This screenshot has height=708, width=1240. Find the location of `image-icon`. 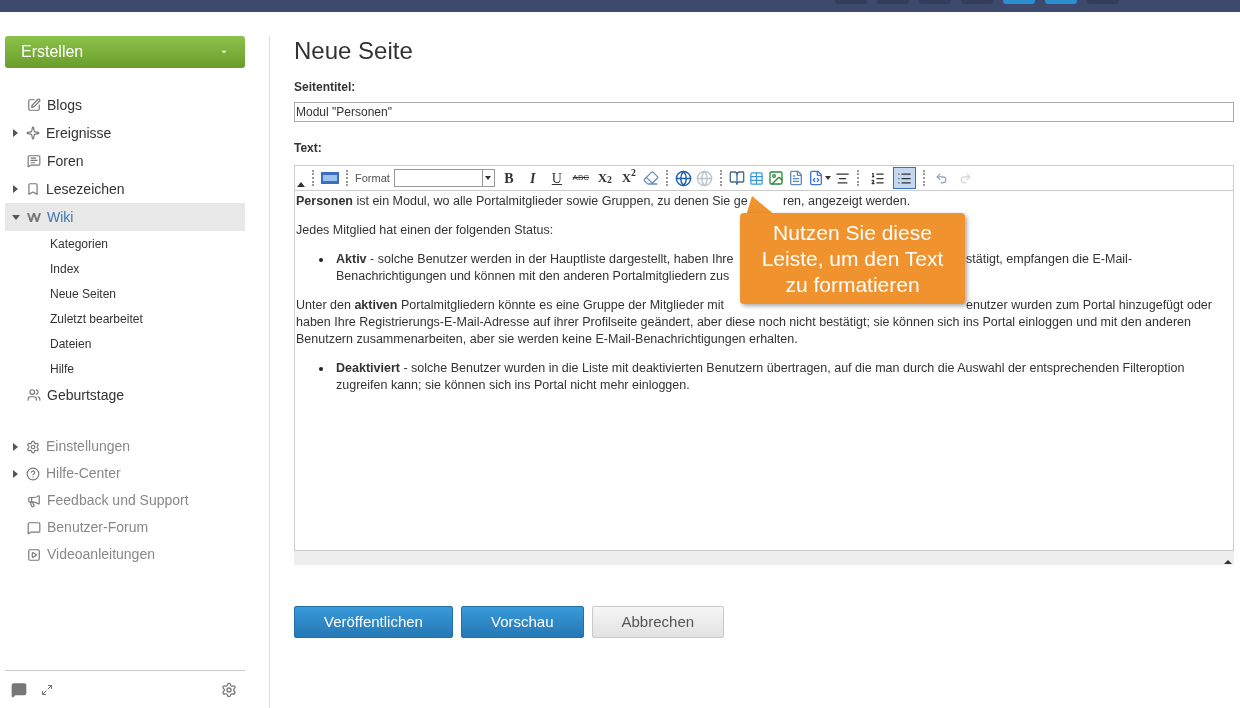

image-icon is located at coordinates (775, 178).